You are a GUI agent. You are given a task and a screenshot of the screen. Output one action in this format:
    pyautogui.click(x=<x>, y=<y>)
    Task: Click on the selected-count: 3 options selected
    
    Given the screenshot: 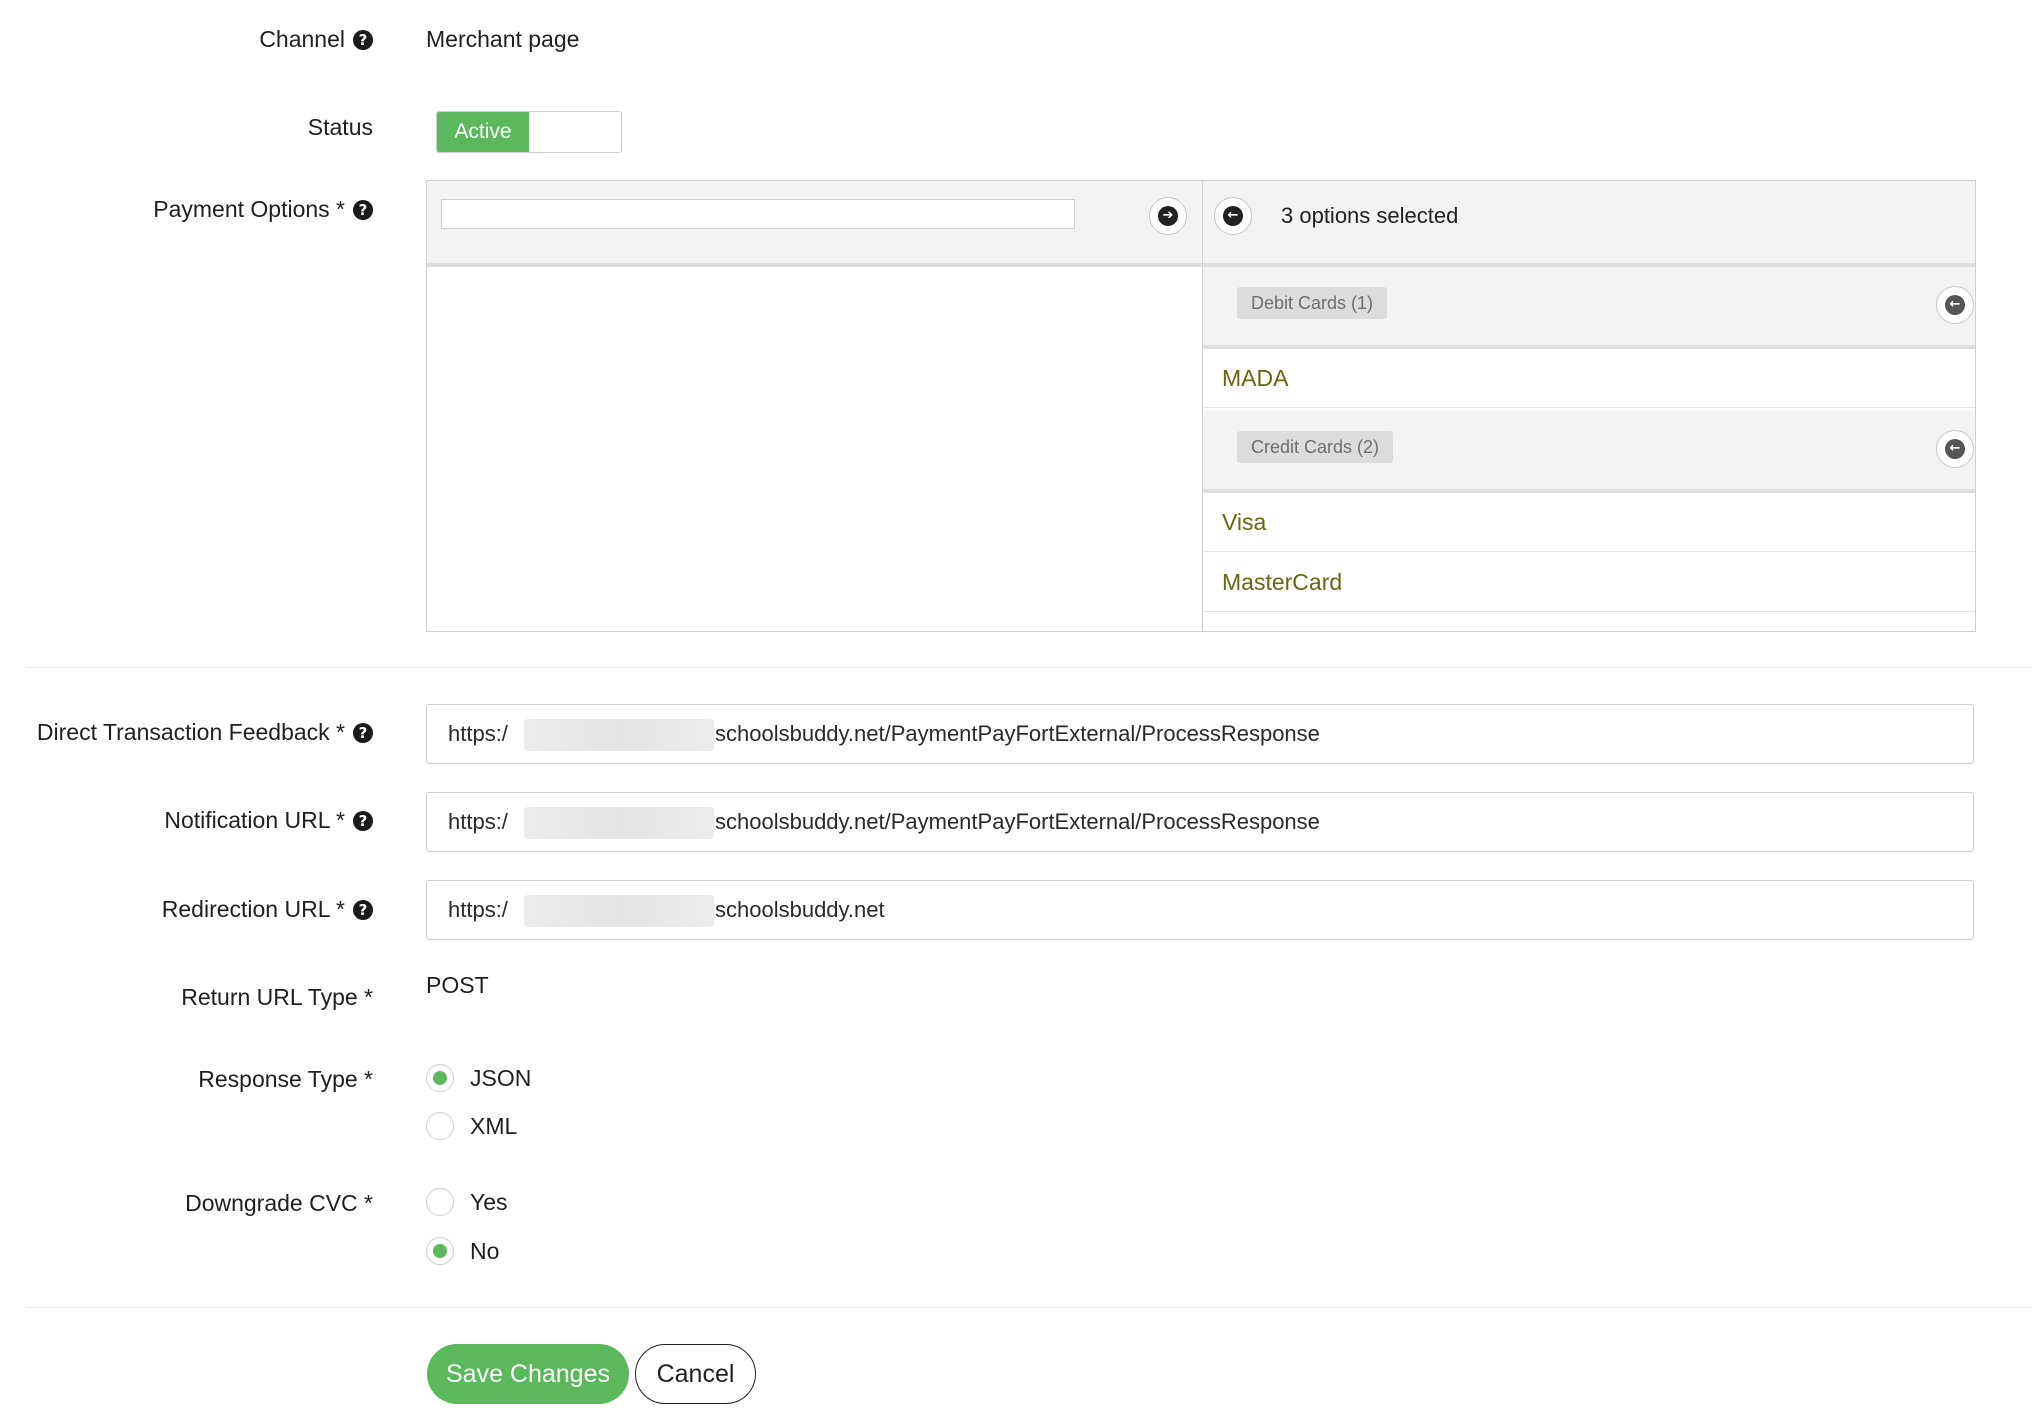 What is the action you would take?
    pyautogui.click(x=1370, y=215)
    